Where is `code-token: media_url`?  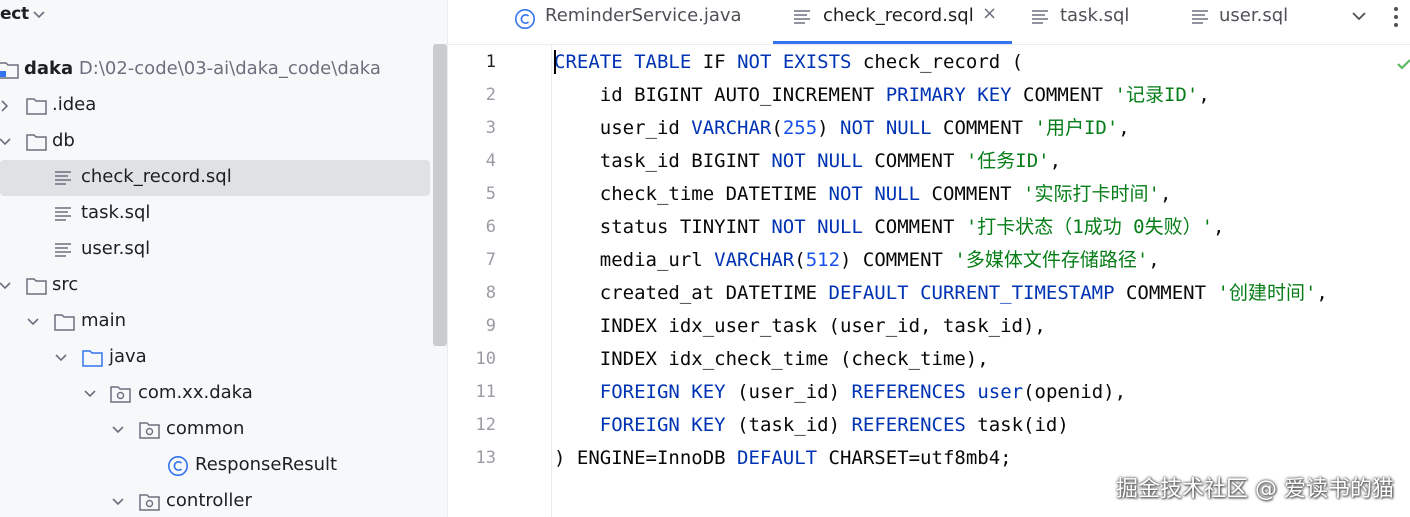 code-token: media_url is located at coordinates (634, 260).